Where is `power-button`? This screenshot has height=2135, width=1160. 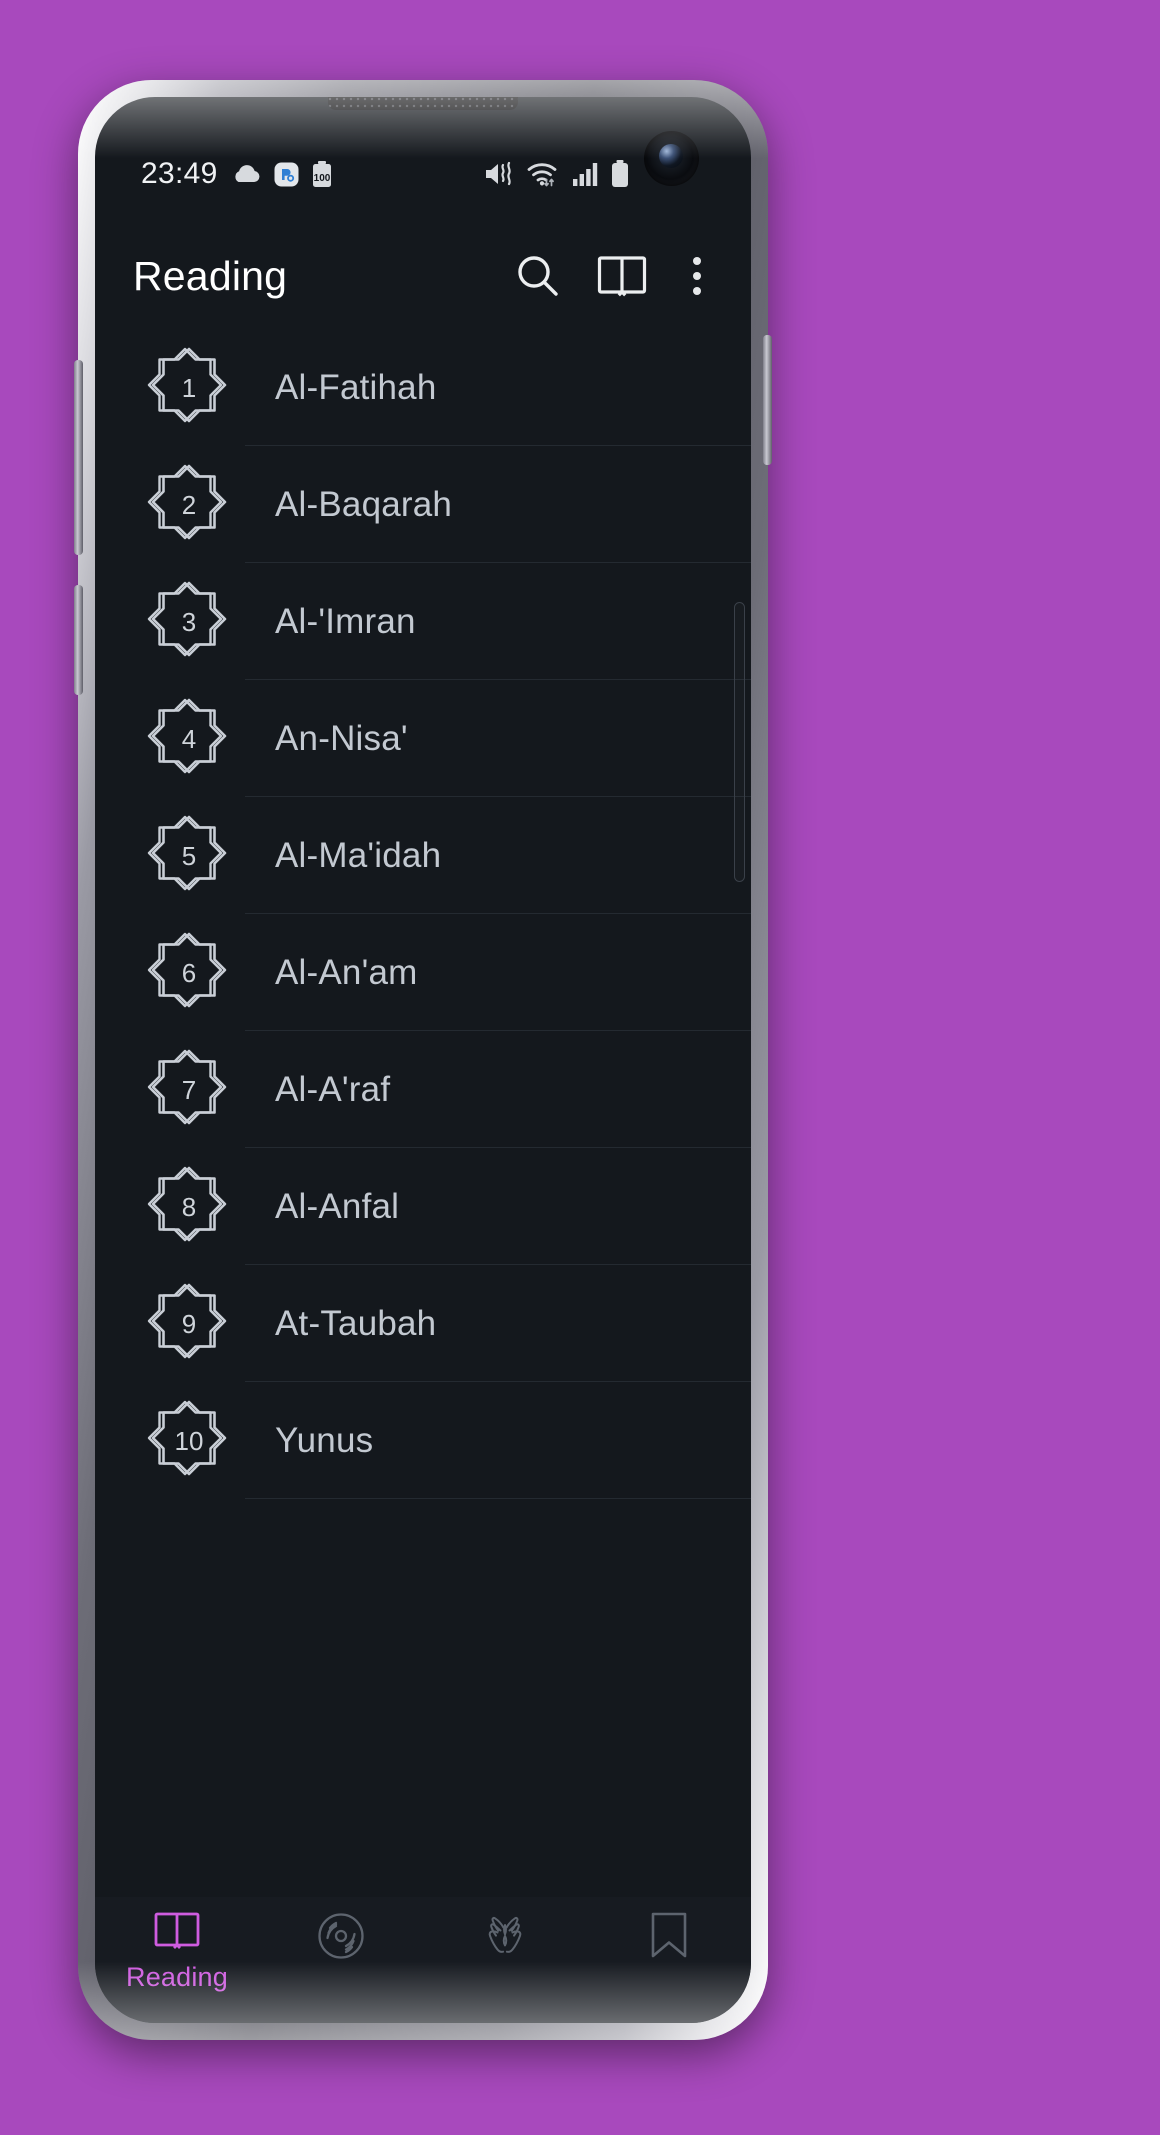
power-button is located at coordinates (767, 400).